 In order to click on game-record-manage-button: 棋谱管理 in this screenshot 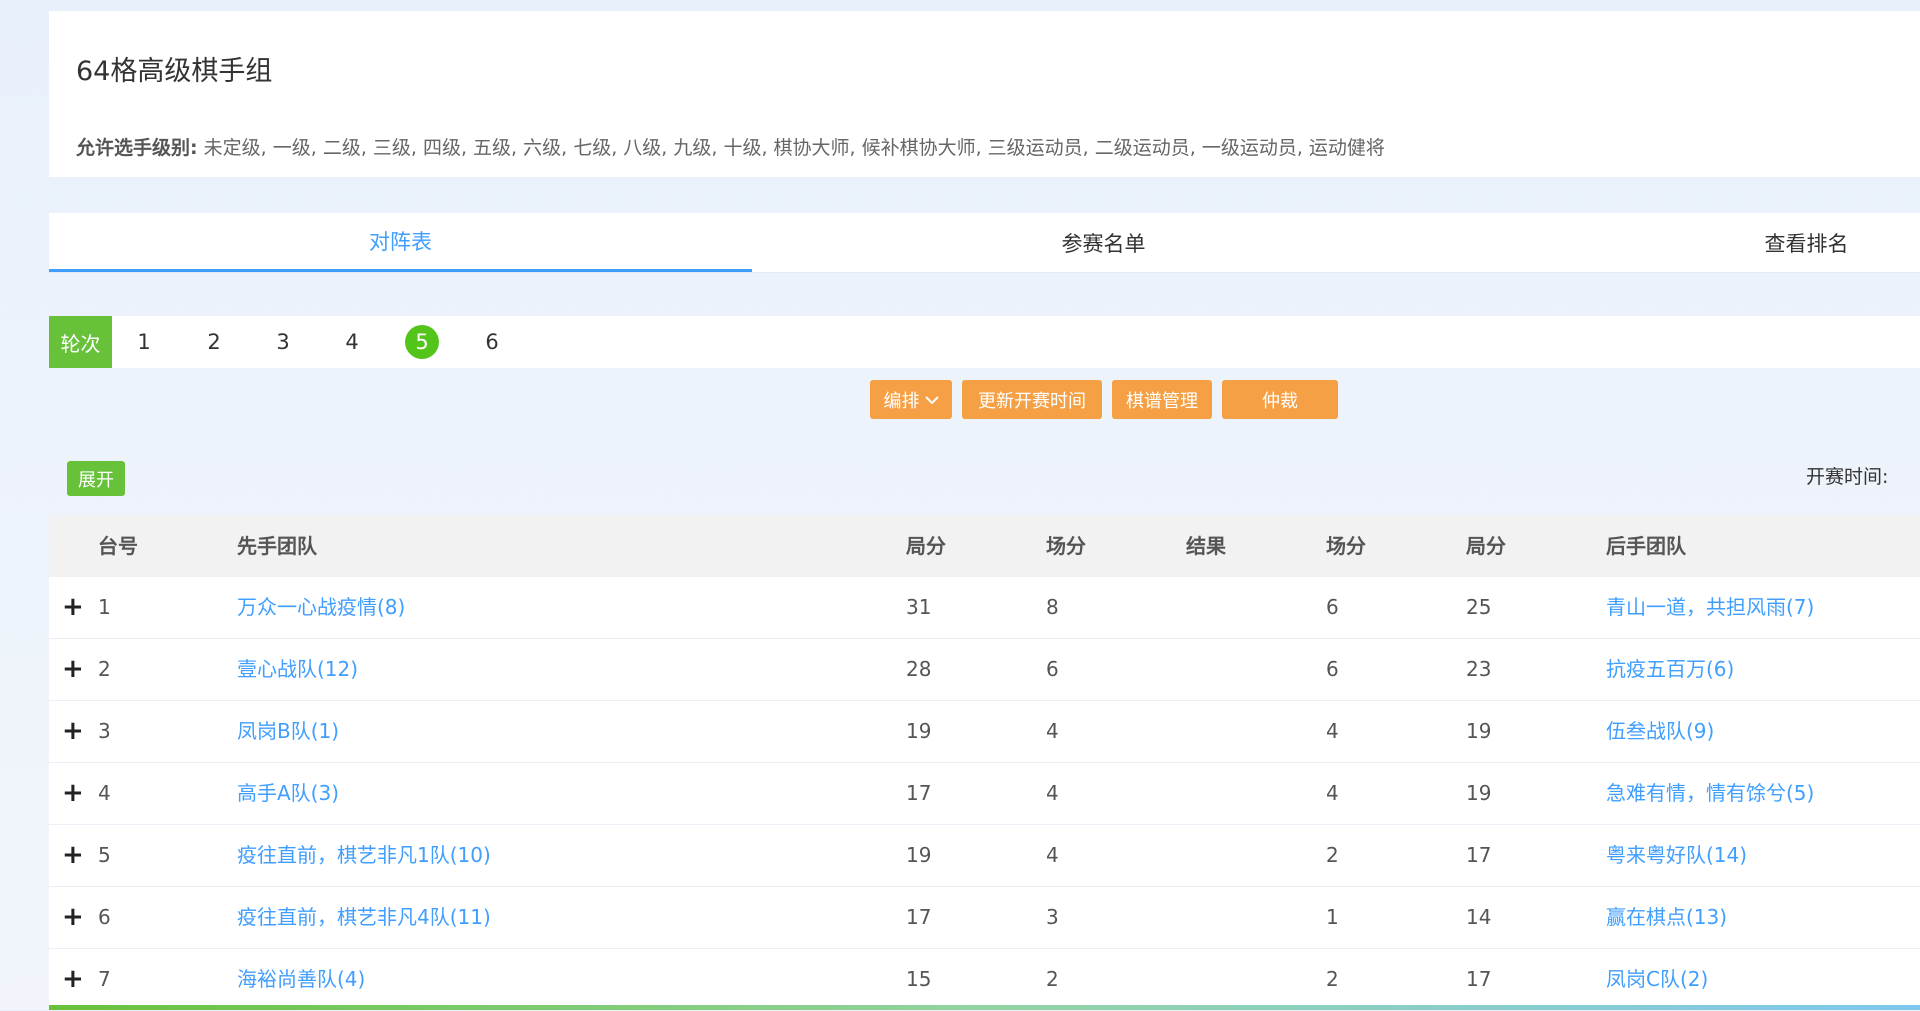, I will do `click(1162, 399)`.